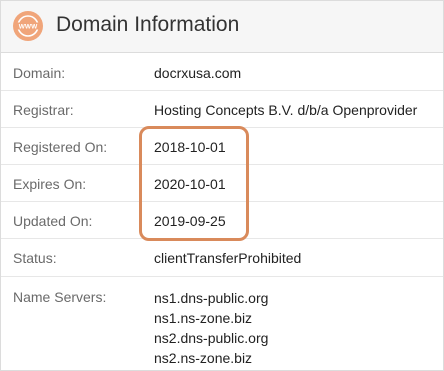  Describe the element at coordinates (190, 221) in the screenshot. I see `updated-on-value: 2019-09-25` at that location.